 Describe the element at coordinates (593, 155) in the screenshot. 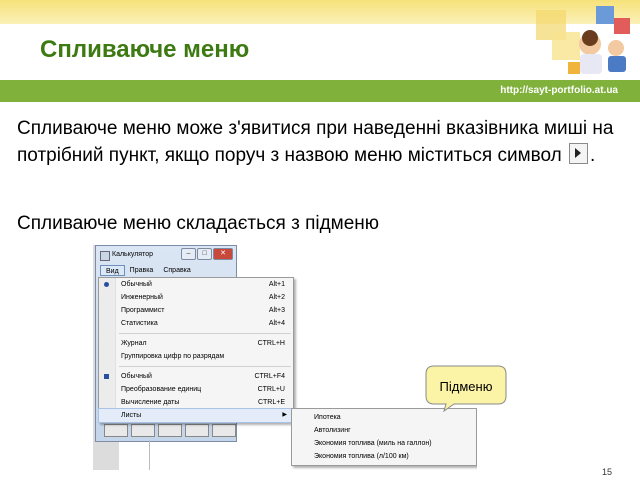

I see `paragraph1-end: .` at that location.